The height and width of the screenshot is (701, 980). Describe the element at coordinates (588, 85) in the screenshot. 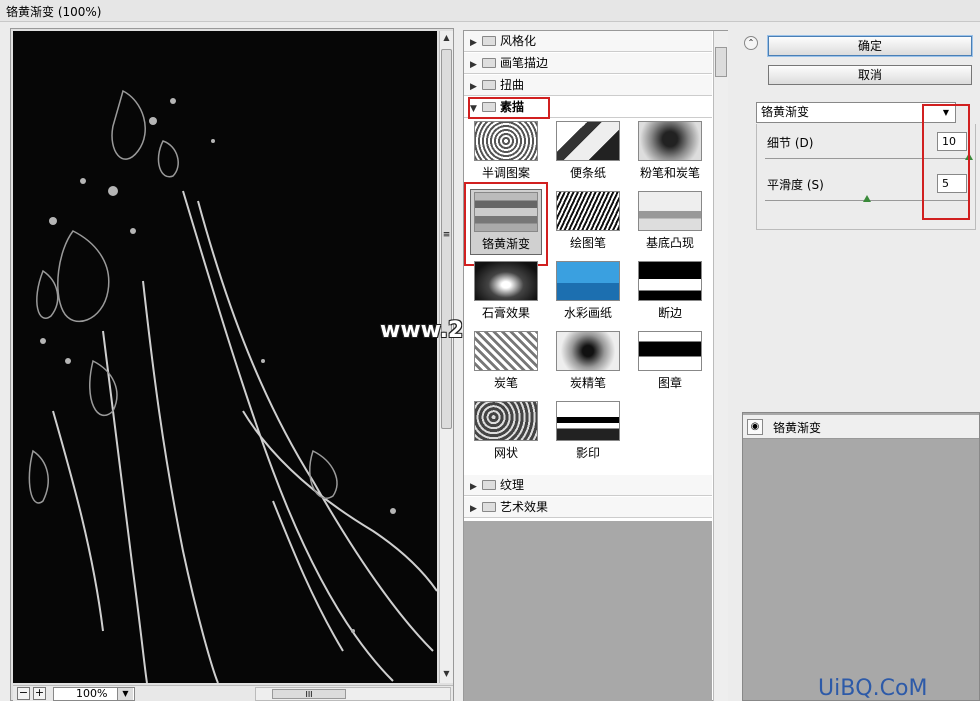

I see `category-distort: ▶ 扭曲` at that location.